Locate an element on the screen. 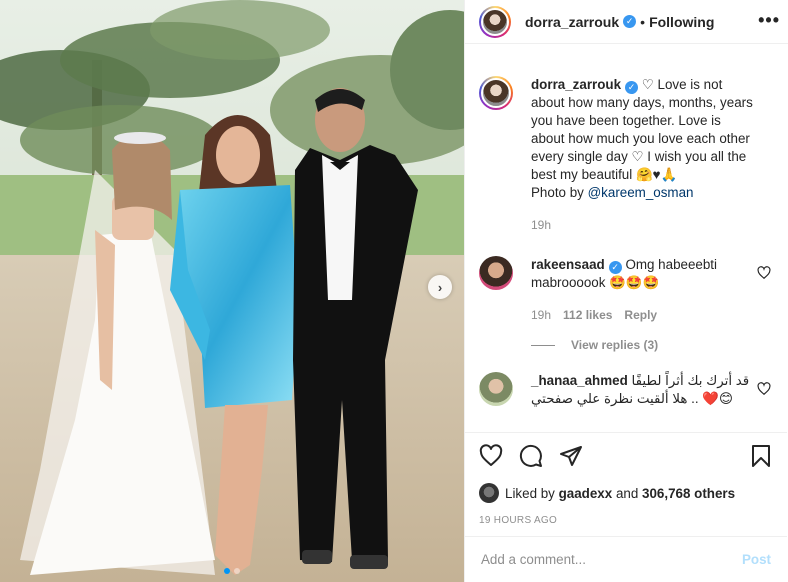  photo-credit-link: @kareem_osman is located at coordinates (641, 192).